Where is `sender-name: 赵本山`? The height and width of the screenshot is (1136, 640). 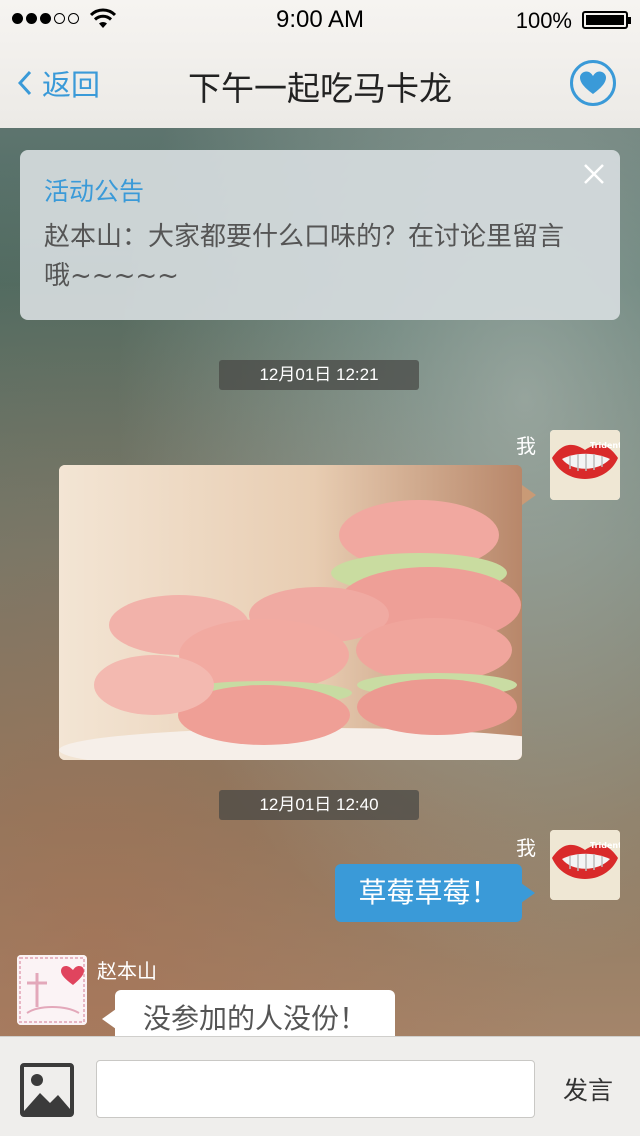
sender-name: 赵本山 is located at coordinates (127, 971).